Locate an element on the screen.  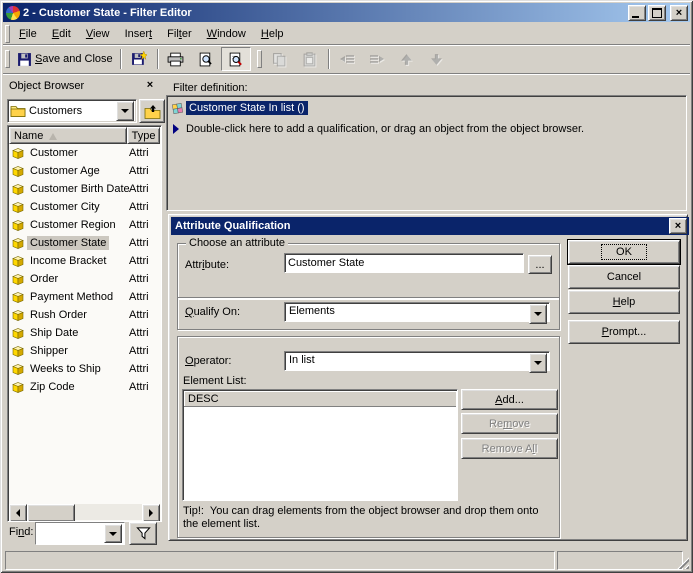
maximize-icon is located at coordinates (657, 12).